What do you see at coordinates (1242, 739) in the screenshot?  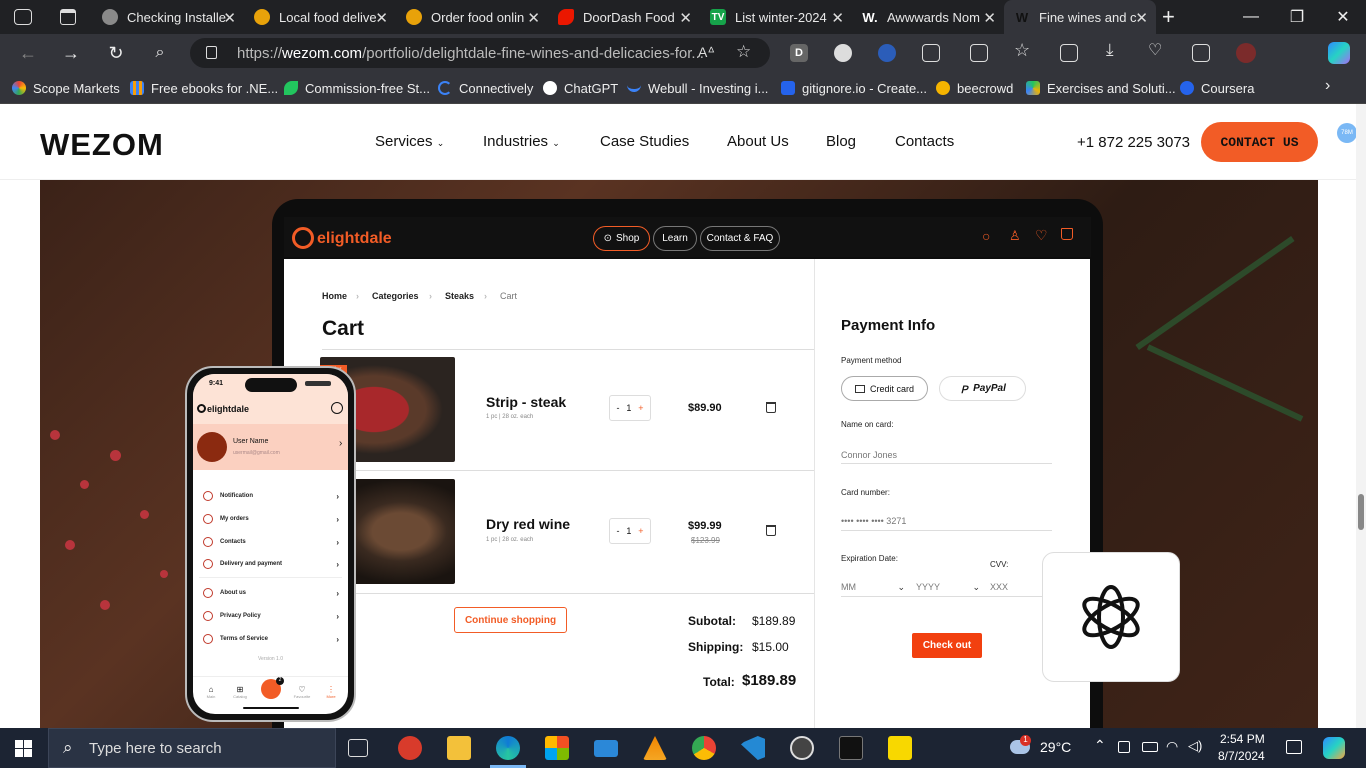 I see `clock-time: 2:54 PM` at bounding box center [1242, 739].